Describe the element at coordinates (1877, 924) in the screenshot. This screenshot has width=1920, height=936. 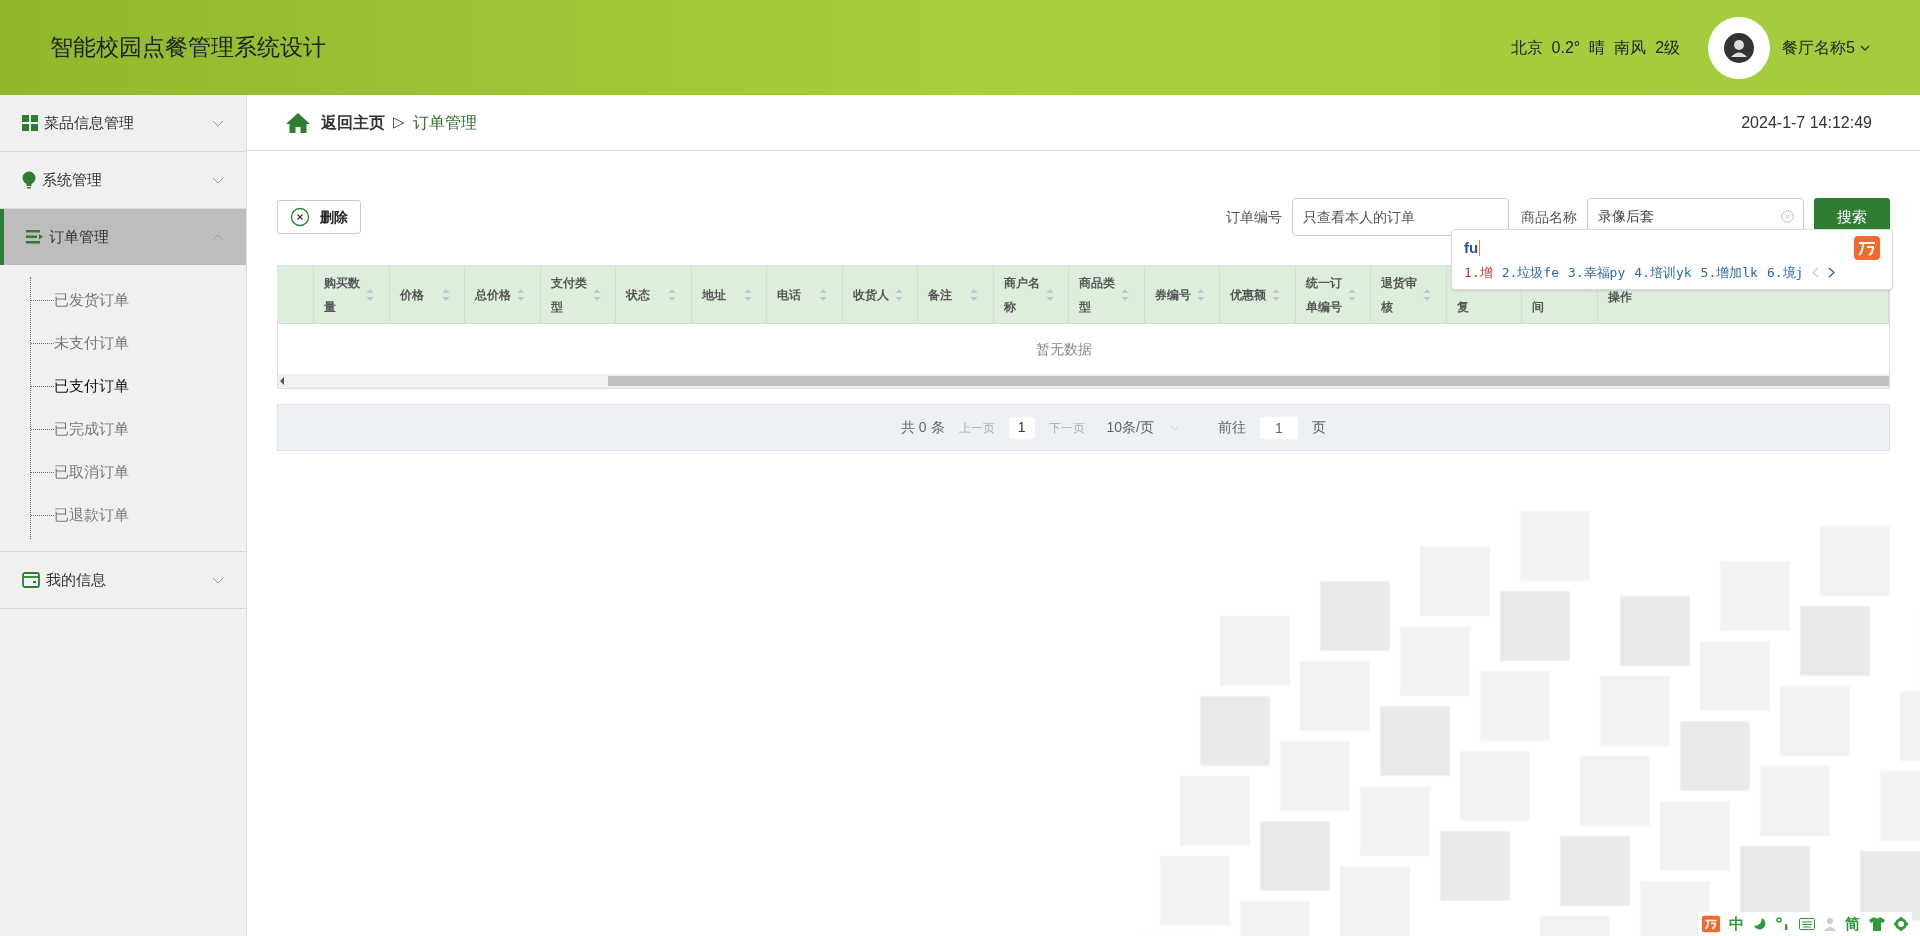
I see `shirt-icon` at that location.